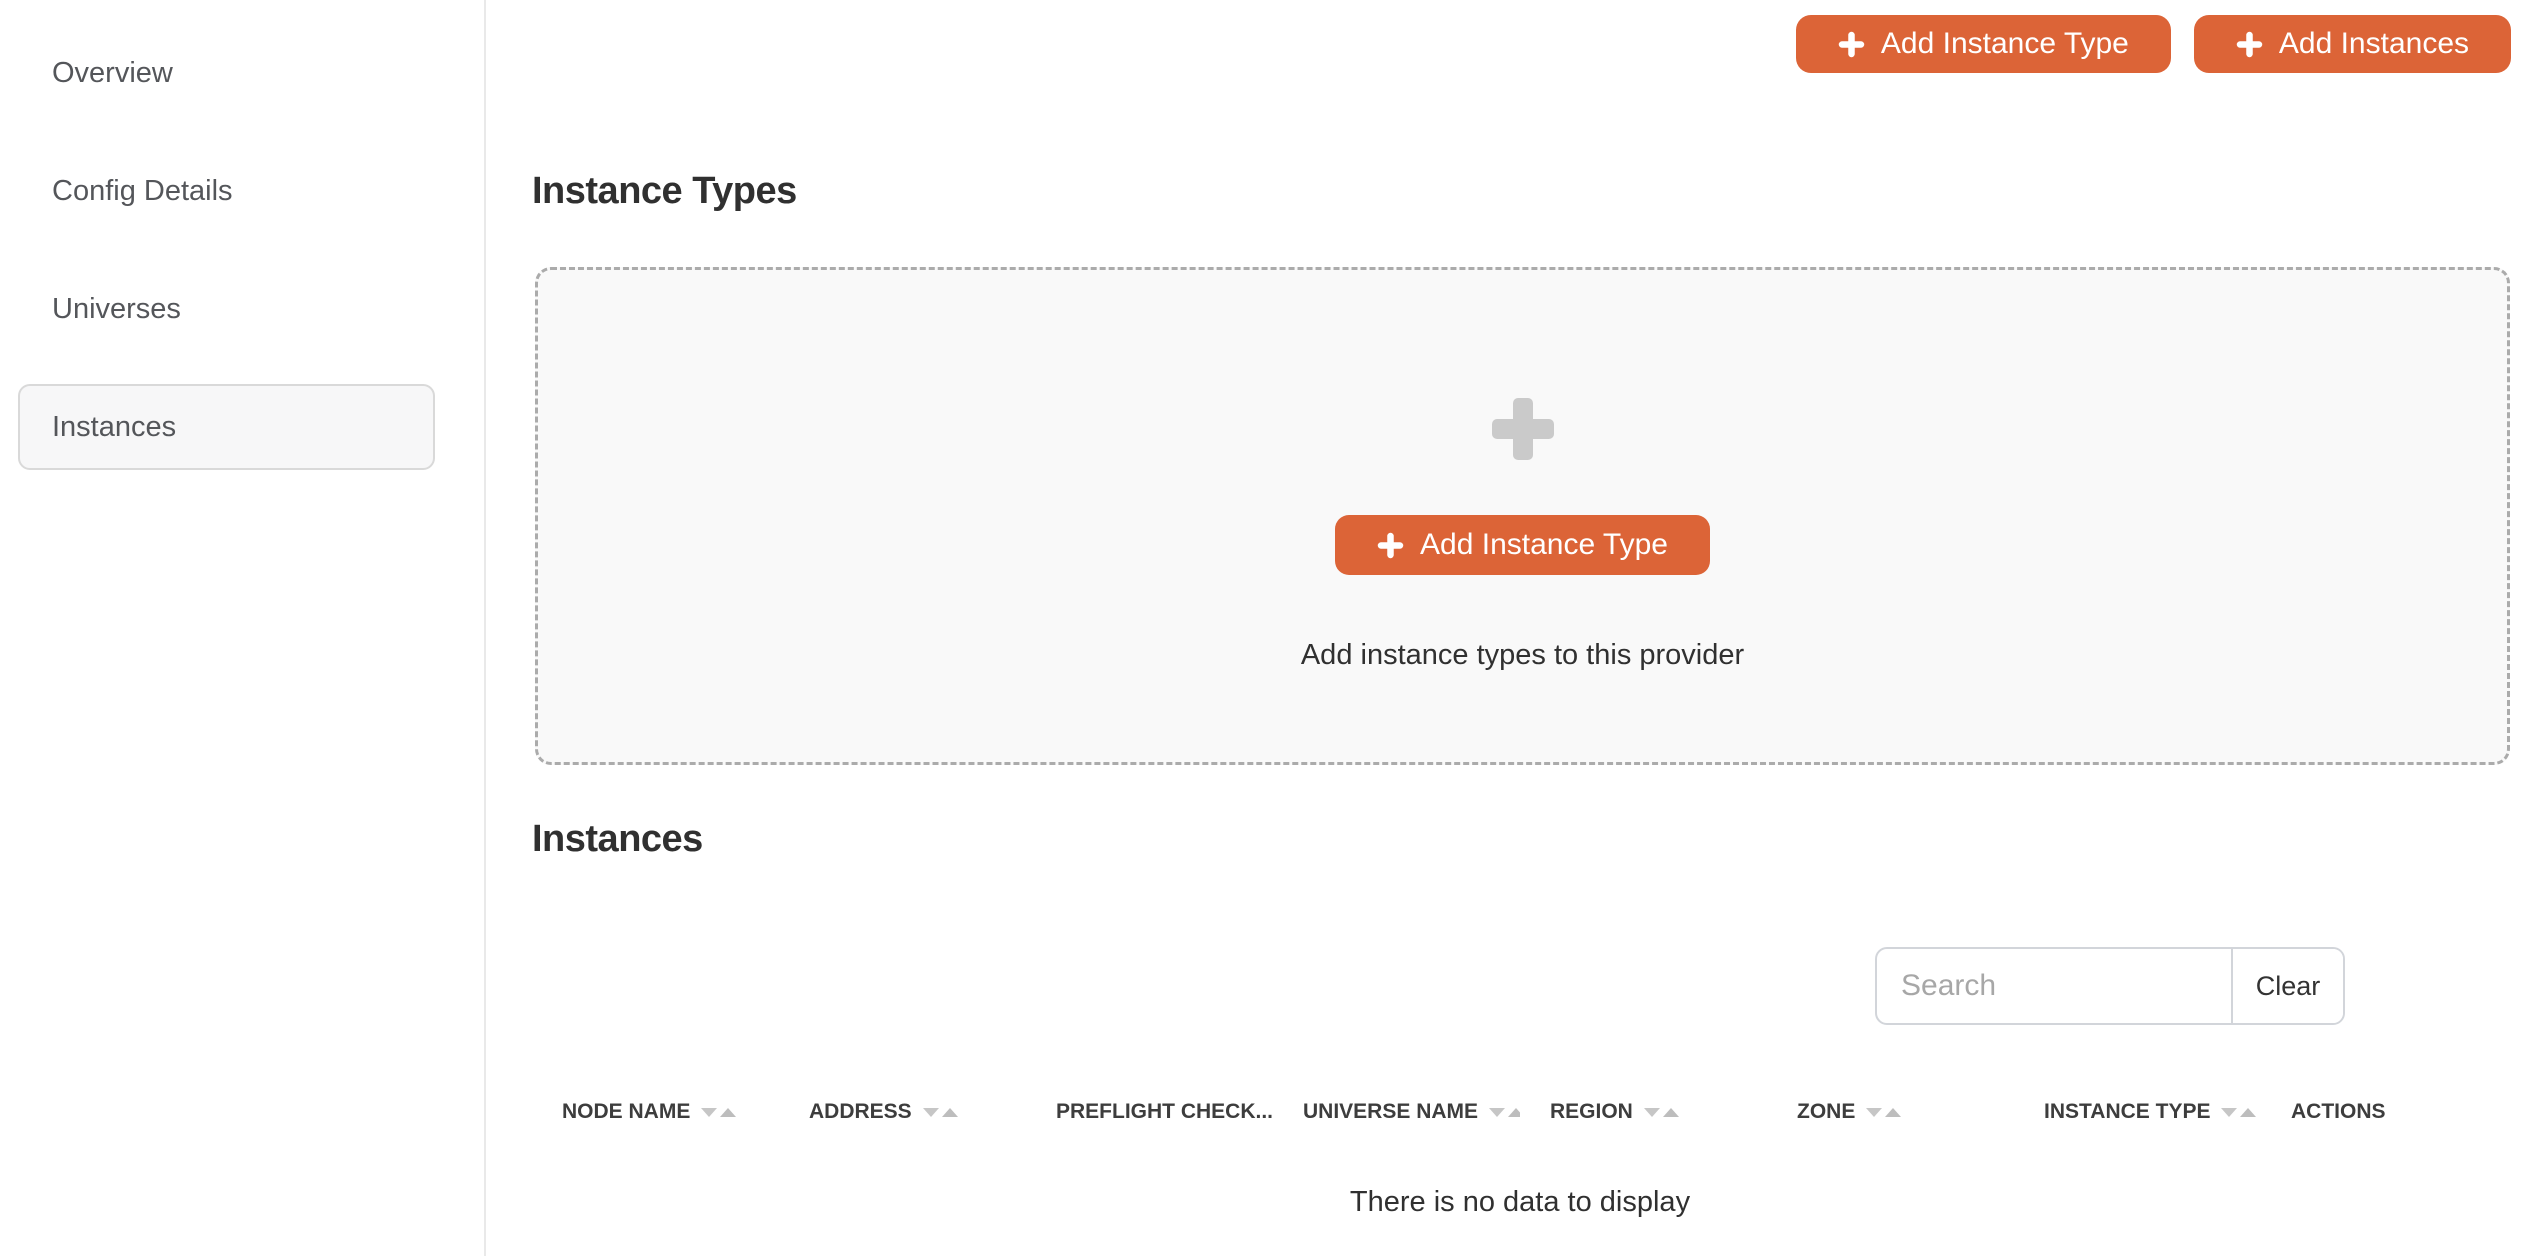 The height and width of the screenshot is (1256, 2528). I want to click on sidebar-item-overview: Overview, so click(226, 73).